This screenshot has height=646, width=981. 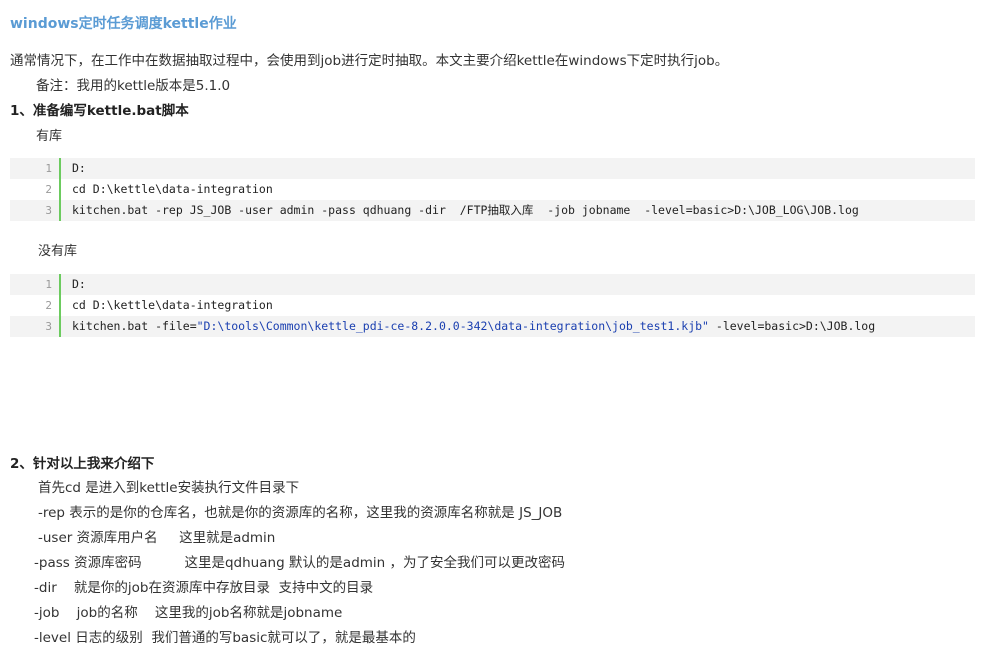 What do you see at coordinates (225, 638) in the screenshot?
I see `explanation-line: -level 日志的级别 我们普通的写basic就可以了，就是最基本的` at bounding box center [225, 638].